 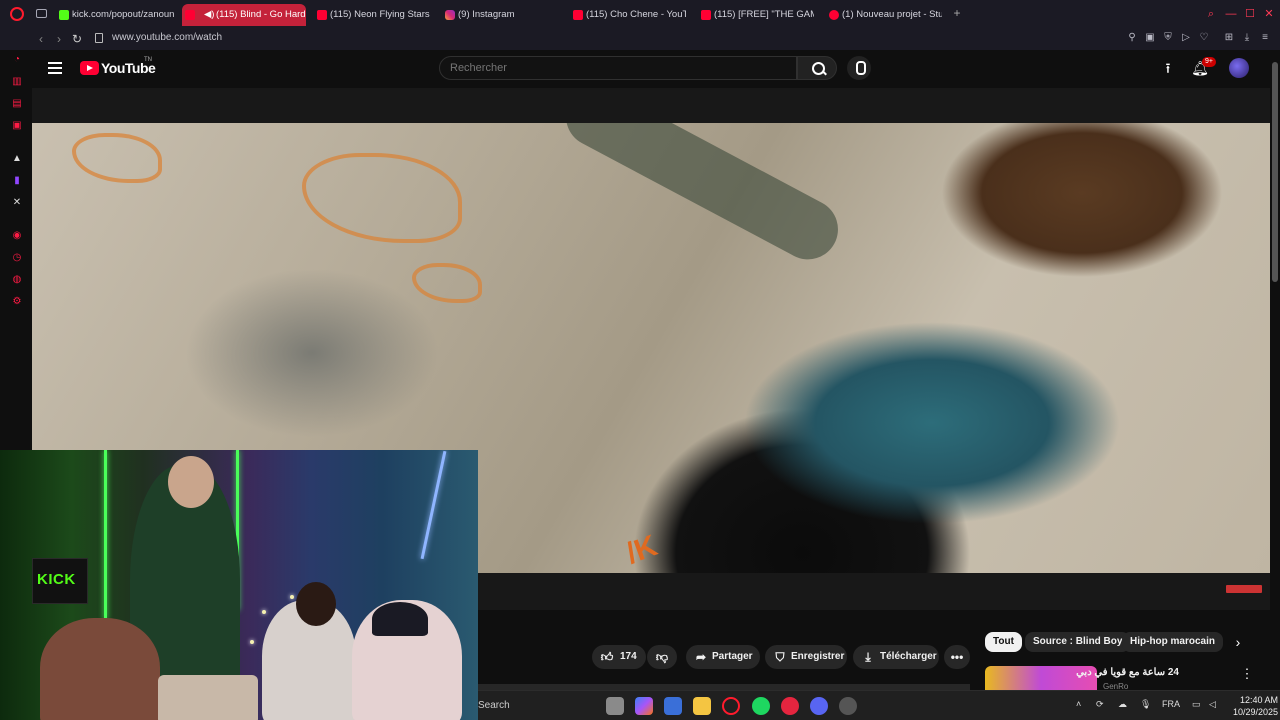 I want to click on aria-icon: ◔, so click(x=17, y=60).